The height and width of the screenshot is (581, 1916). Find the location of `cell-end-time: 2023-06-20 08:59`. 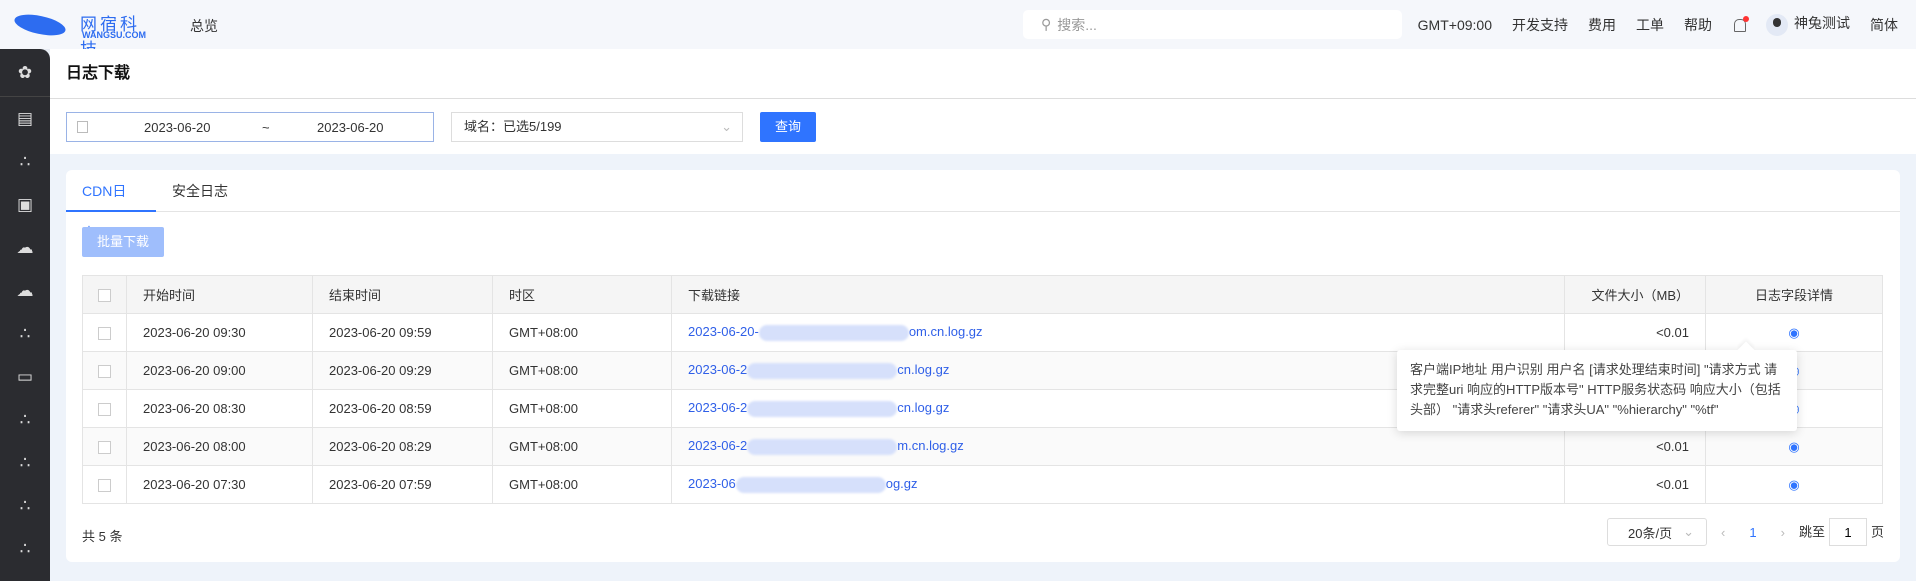

cell-end-time: 2023-06-20 08:59 is located at coordinates (402, 408).